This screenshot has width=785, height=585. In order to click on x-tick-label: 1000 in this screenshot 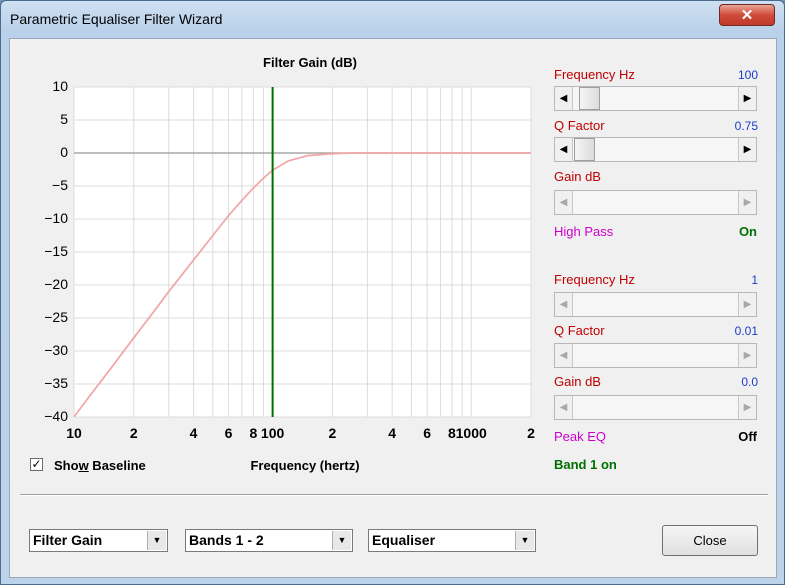, I will do `click(471, 433)`.